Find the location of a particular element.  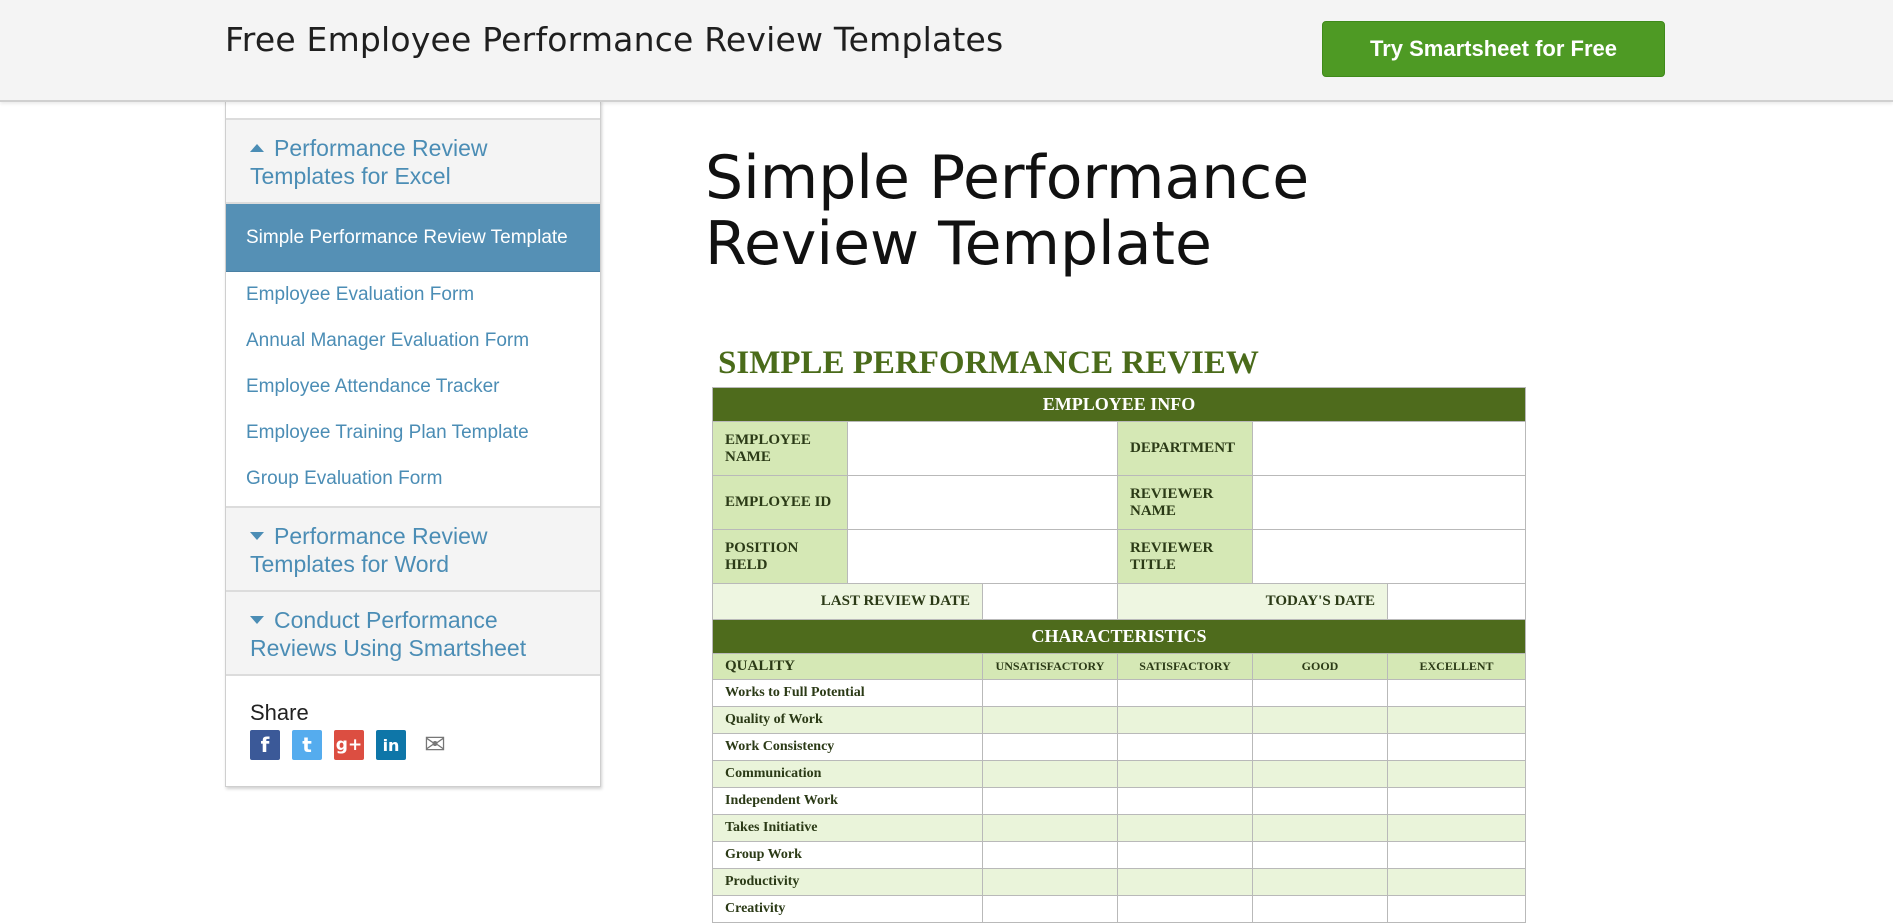

position-held-field is located at coordinates (982, 556).